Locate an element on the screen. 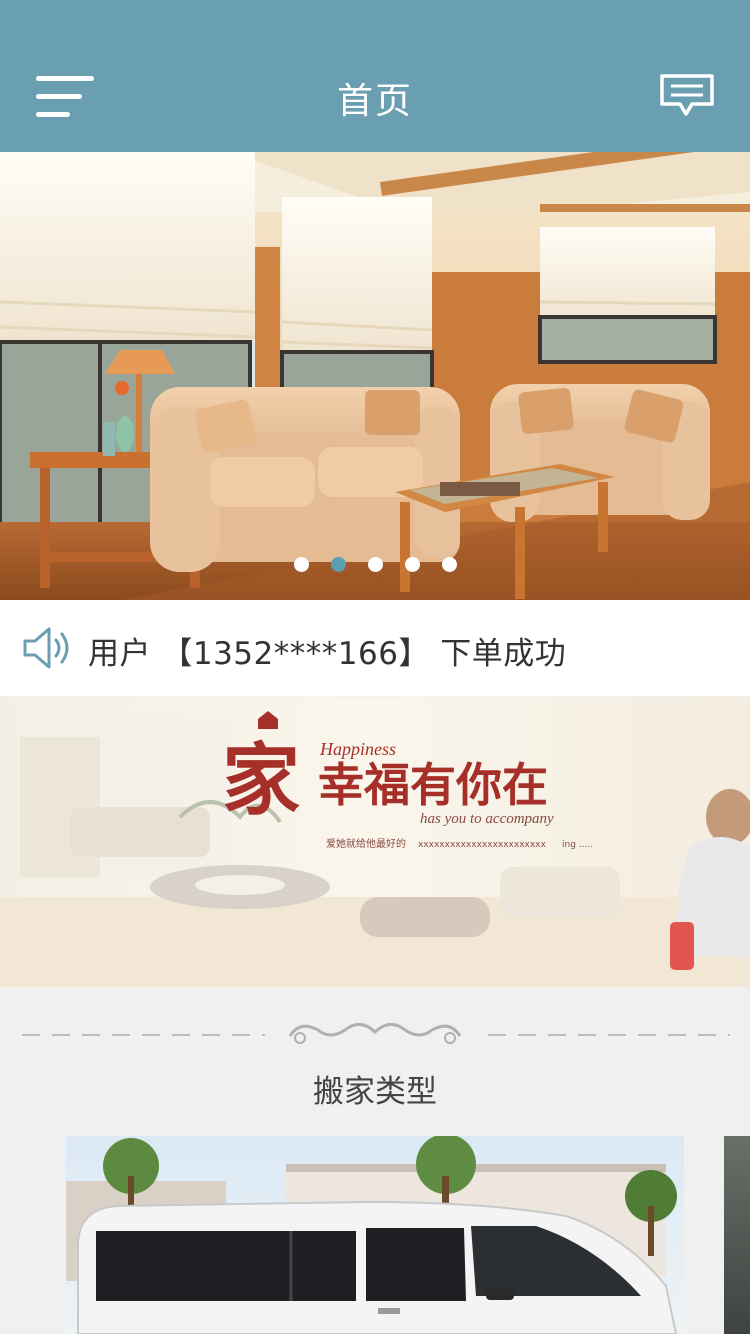  banner-main-char: 家 is located at coordinates (261, 780).